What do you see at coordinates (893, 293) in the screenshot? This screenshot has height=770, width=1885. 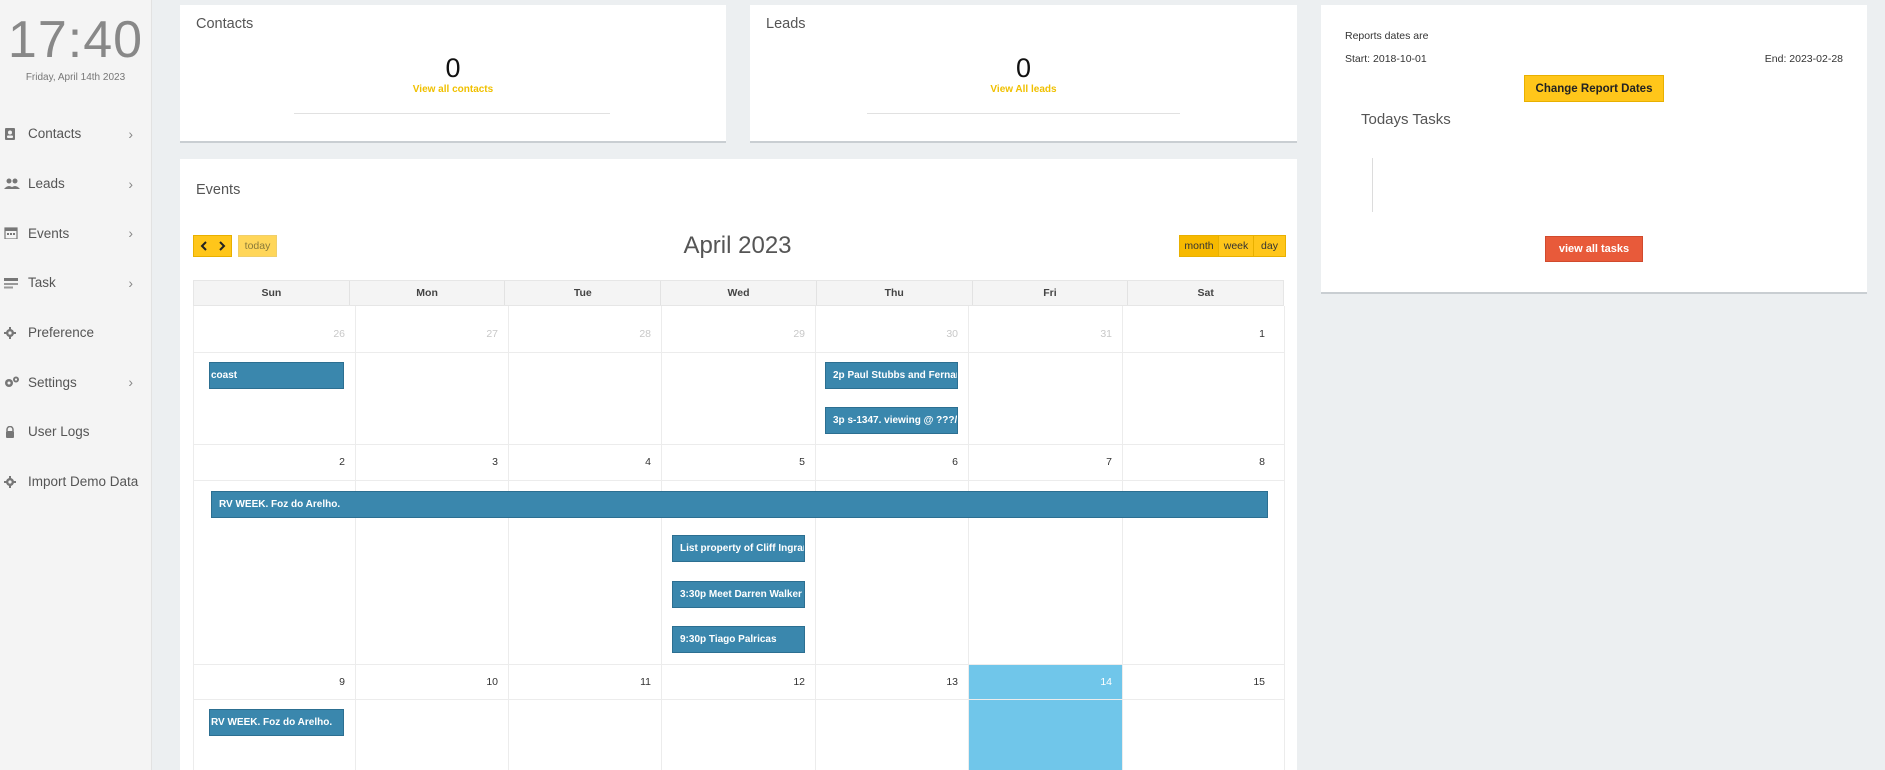 I see `weekday-label: Thu` at bounding box center [893, 293].